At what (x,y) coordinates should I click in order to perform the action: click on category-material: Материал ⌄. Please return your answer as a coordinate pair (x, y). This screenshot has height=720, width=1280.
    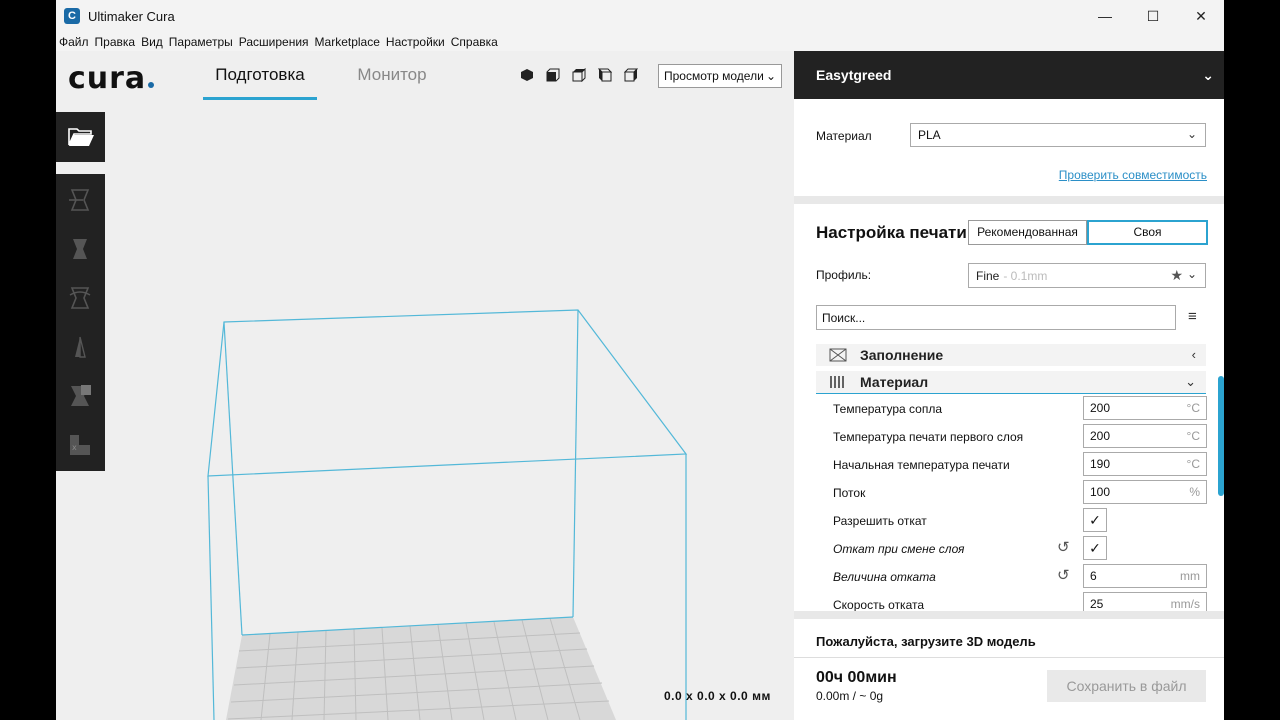
    Looking at the image, I should click on (1011, 382).